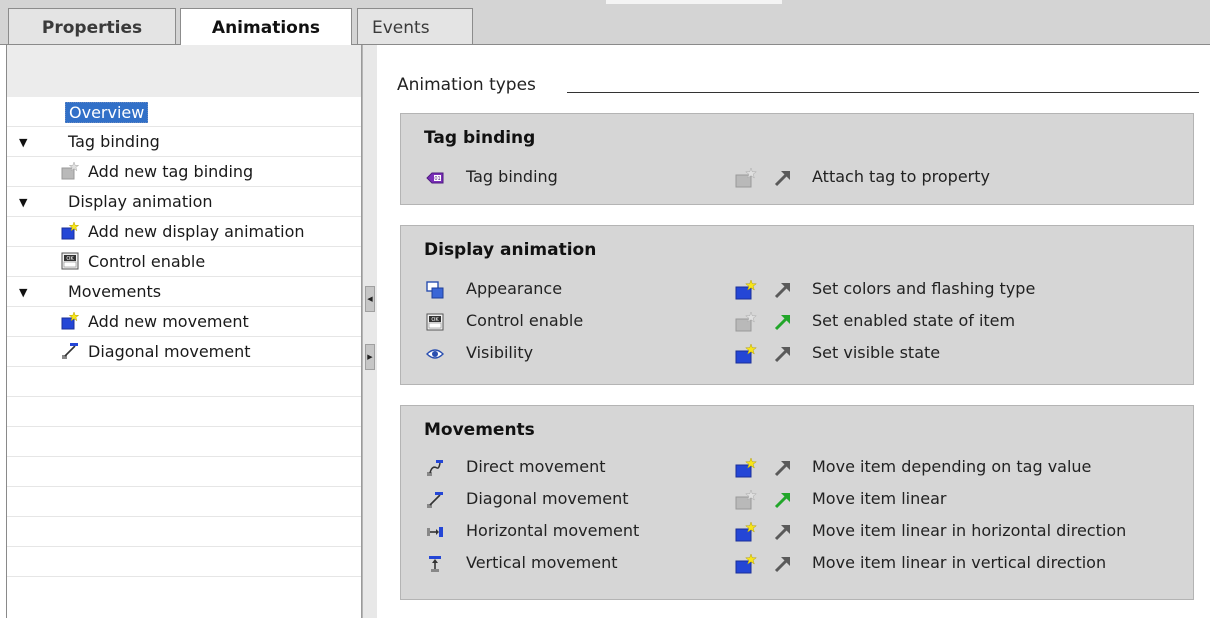  I want to click on expand-right-icon: ▶, so click(370, 357).